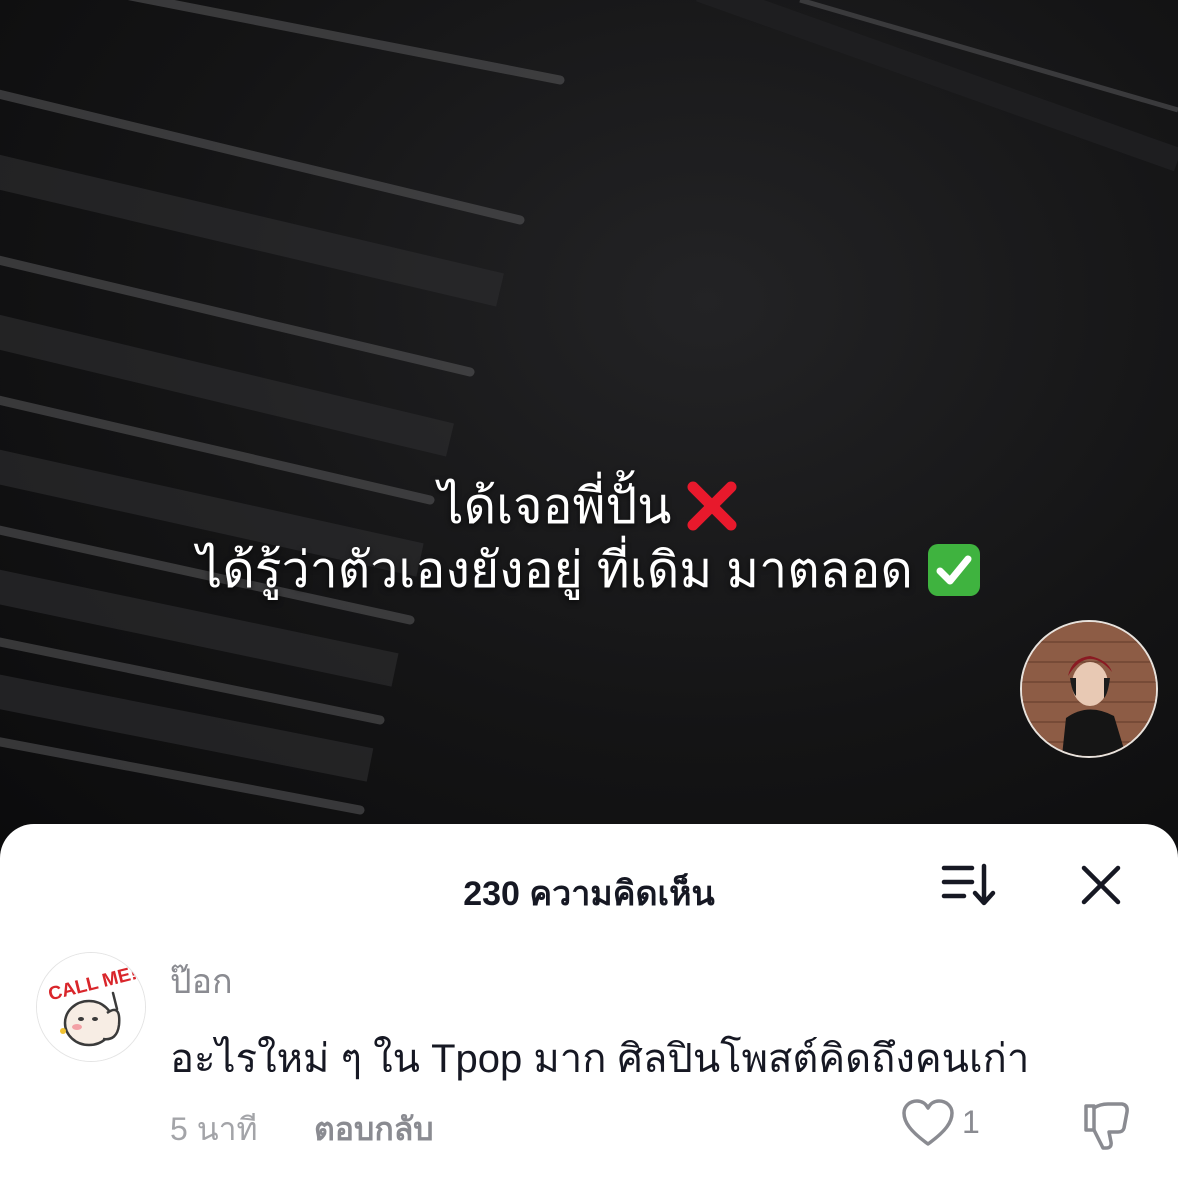 This screenshot has height=1178, width=1178. I want to click on caption-line-1: ได้เจอพี่ปั้น, so click(589, 506).